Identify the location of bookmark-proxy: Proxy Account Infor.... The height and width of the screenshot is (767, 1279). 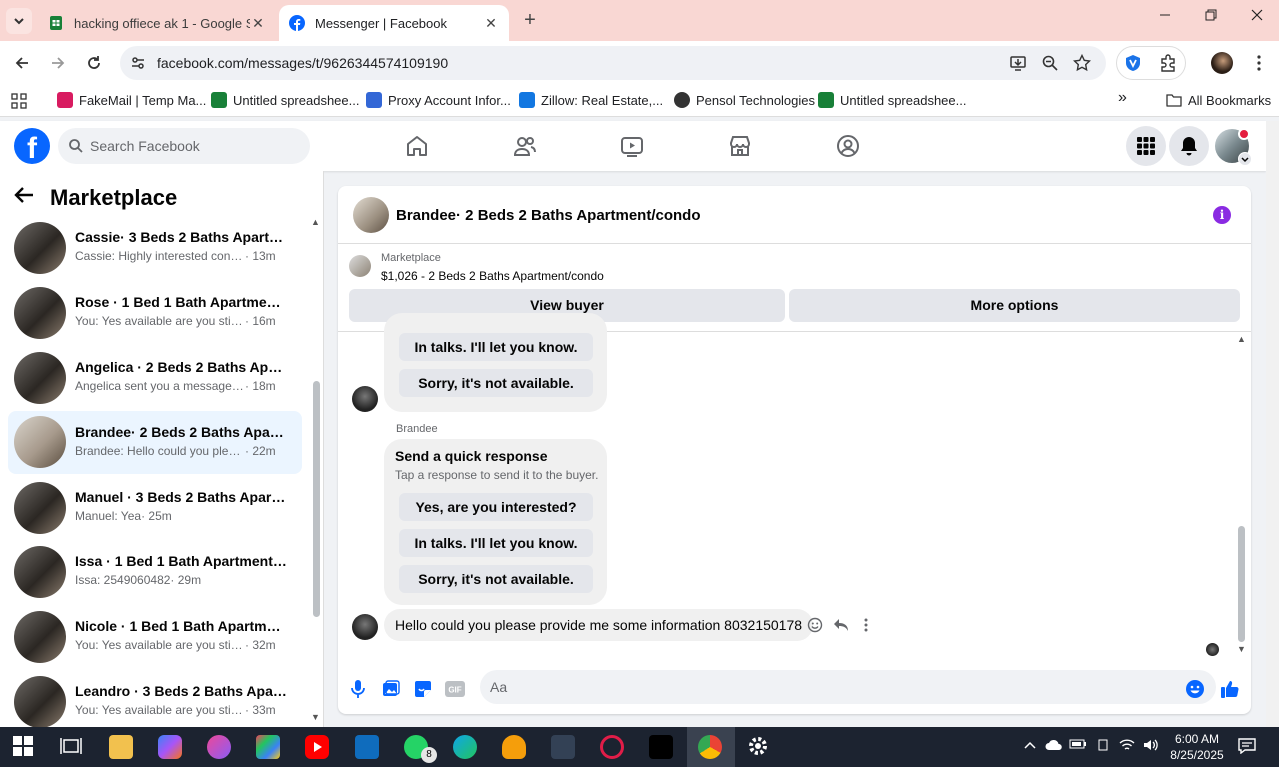
(438, 100).